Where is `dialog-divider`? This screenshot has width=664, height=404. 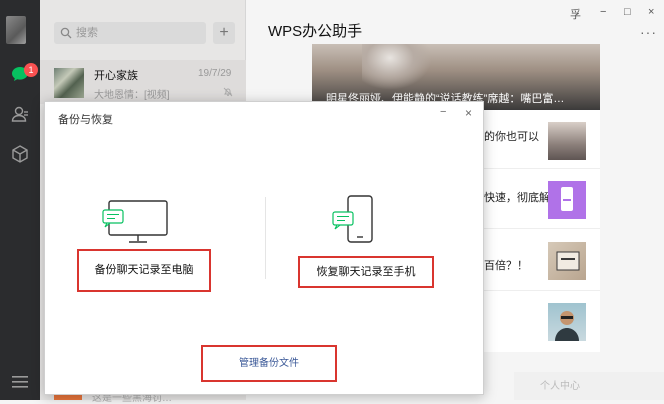
dialog-divider is located at coordinates (265, 238).